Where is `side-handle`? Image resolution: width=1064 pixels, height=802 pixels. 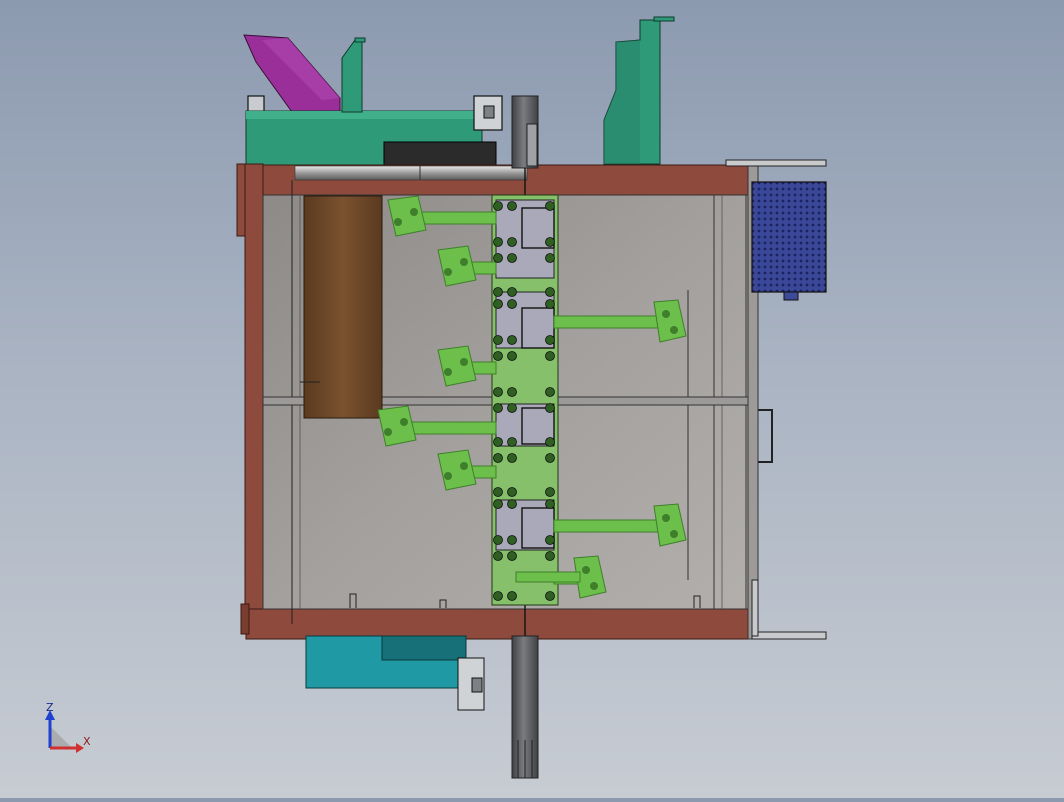
side-handle is located at coordinates (765, 436).